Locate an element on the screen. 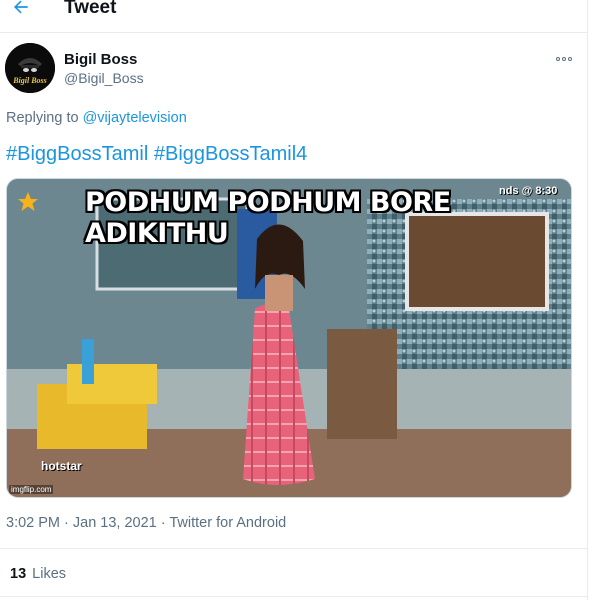 The image size is (600, 600). imgflip-mark: imgflip.com is located at coordinates (31, 489).